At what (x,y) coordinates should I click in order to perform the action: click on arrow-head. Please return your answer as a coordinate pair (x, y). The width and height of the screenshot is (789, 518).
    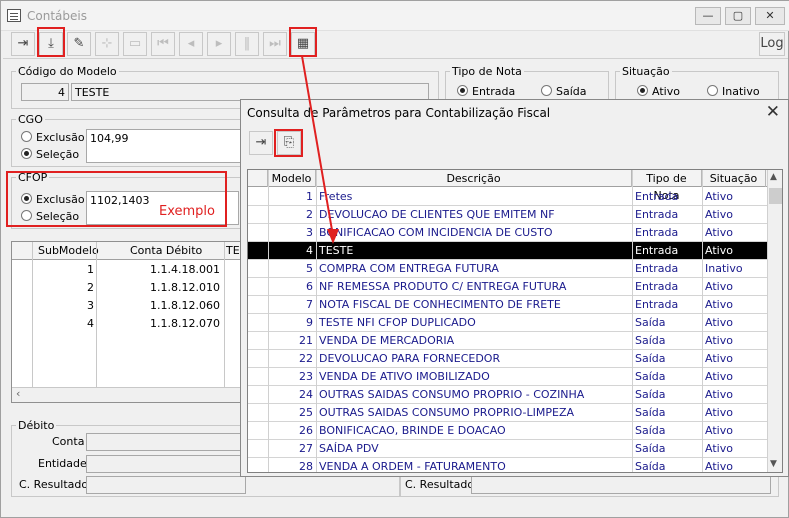
    Looking at the image, I should click on (333, 236).